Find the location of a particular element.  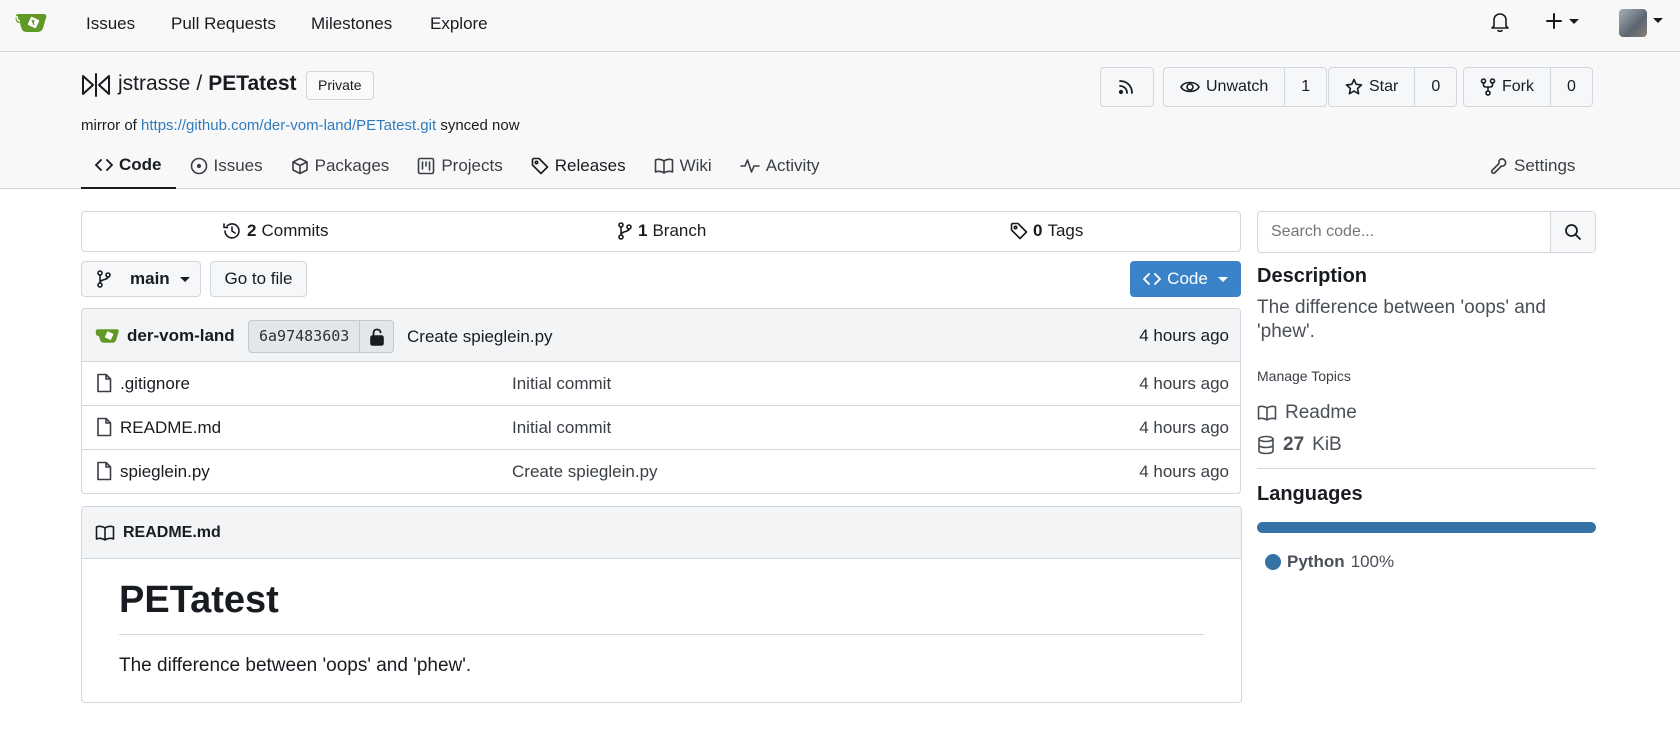

language-name: Python is located at coordinates (1316, 561).